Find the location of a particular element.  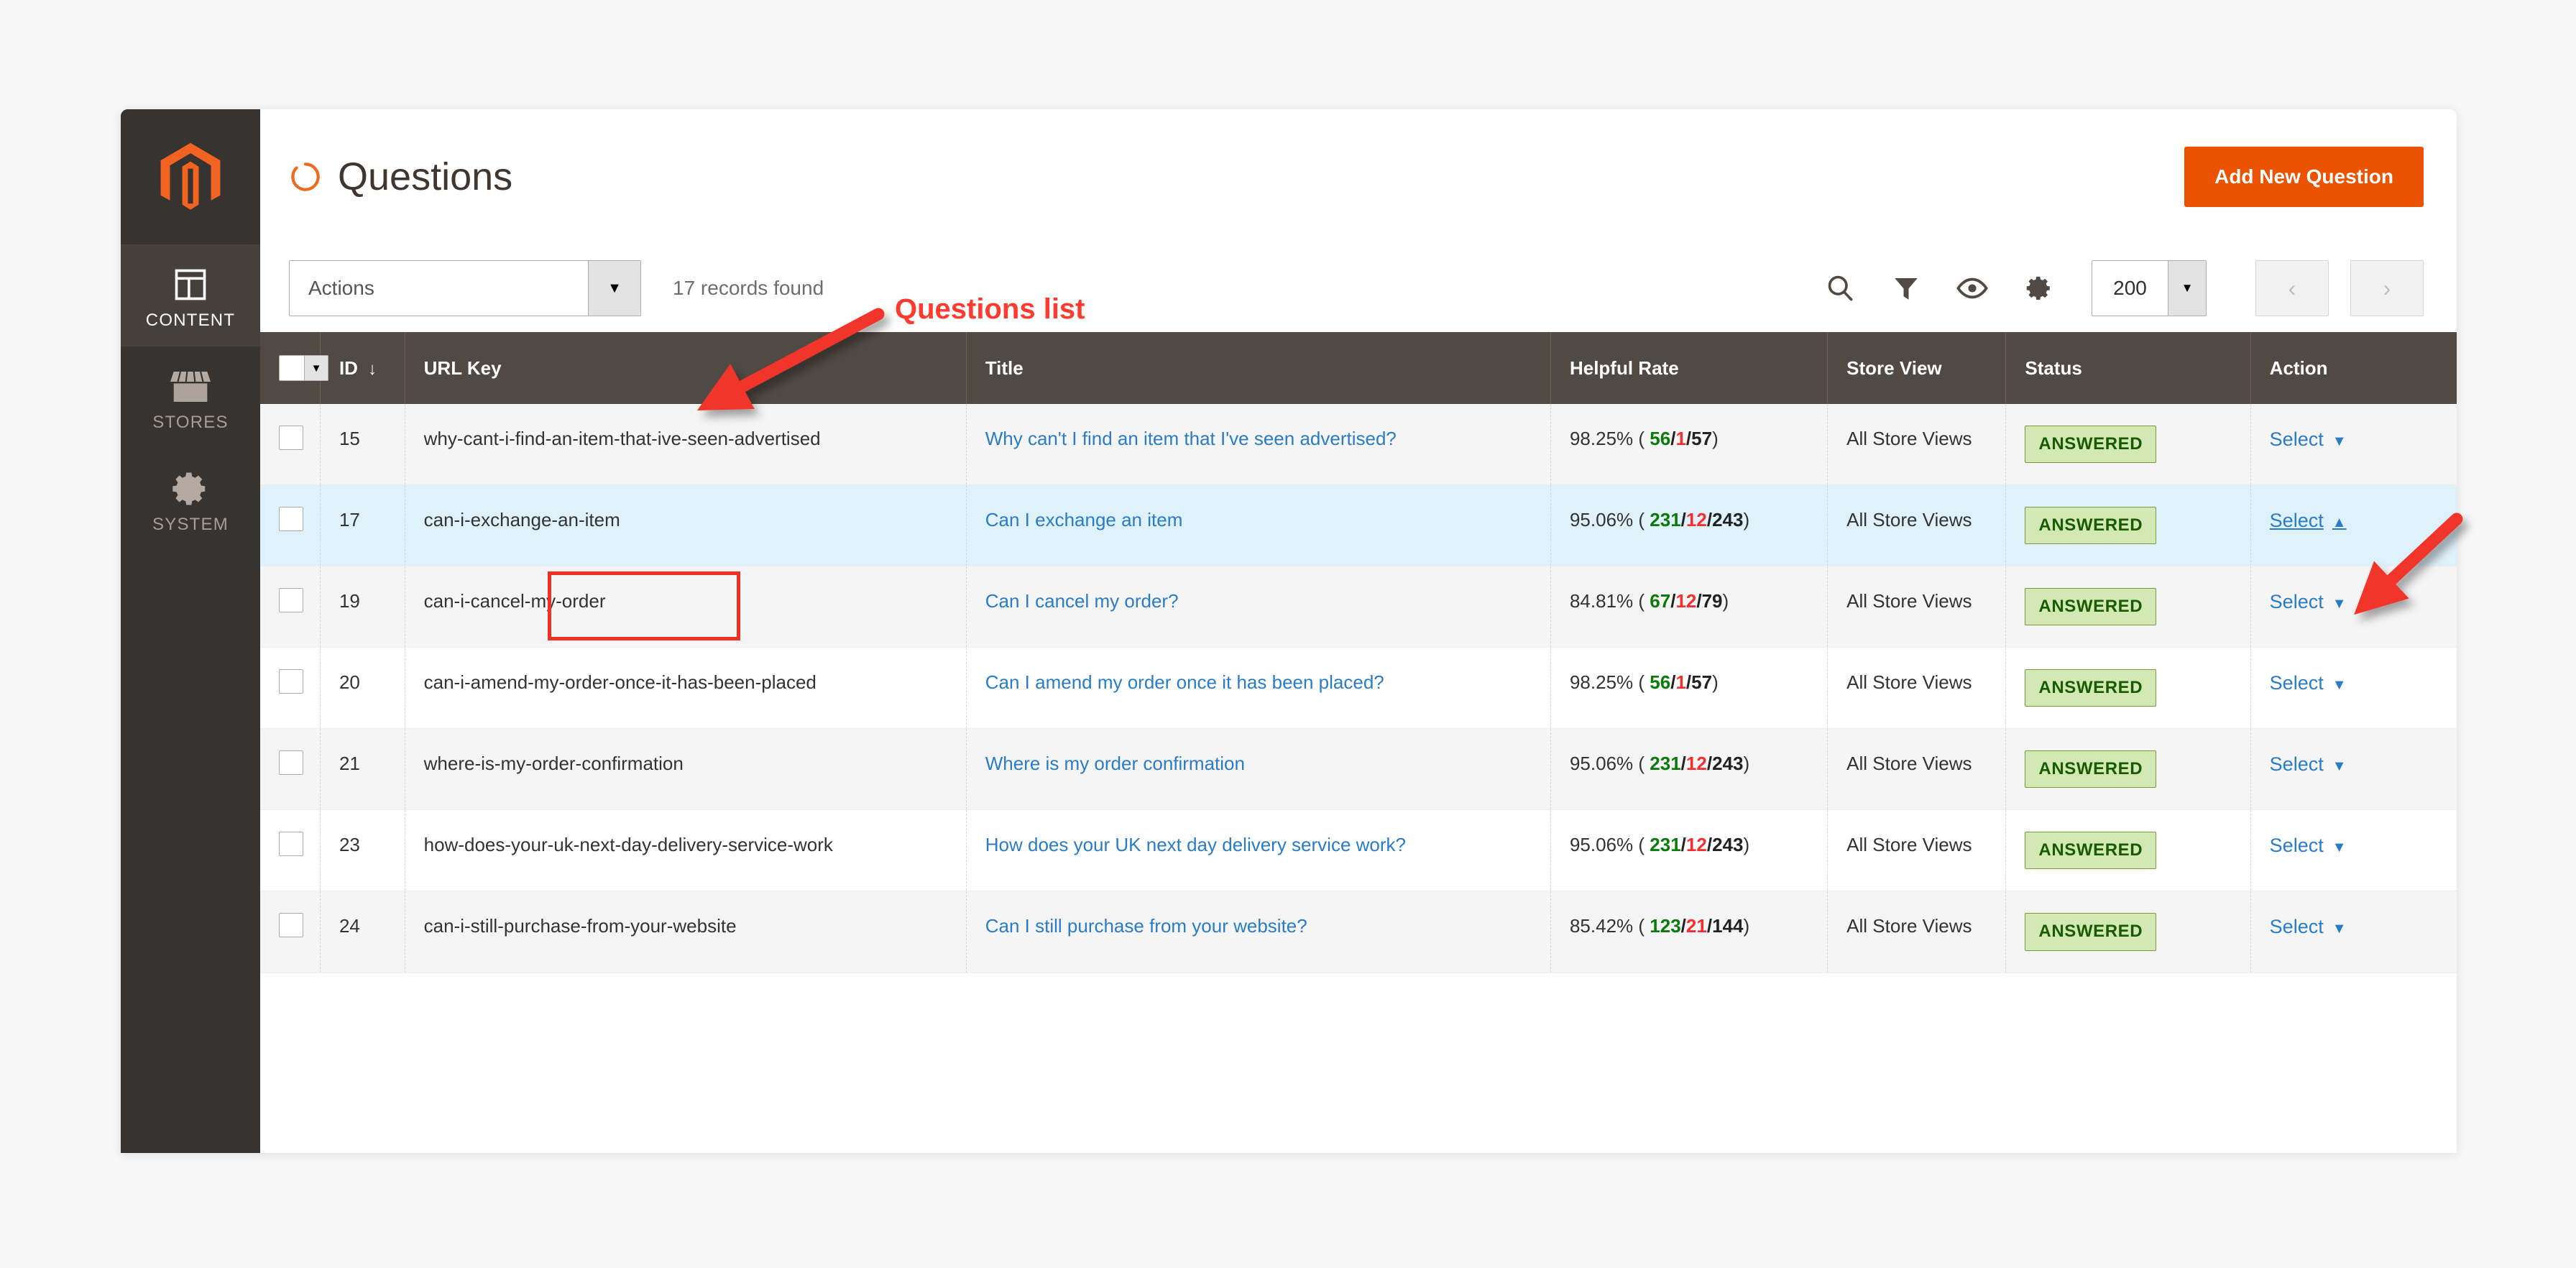

column-header-helpful-rate: Helpful Rate is located at coordinates (1689, 368).